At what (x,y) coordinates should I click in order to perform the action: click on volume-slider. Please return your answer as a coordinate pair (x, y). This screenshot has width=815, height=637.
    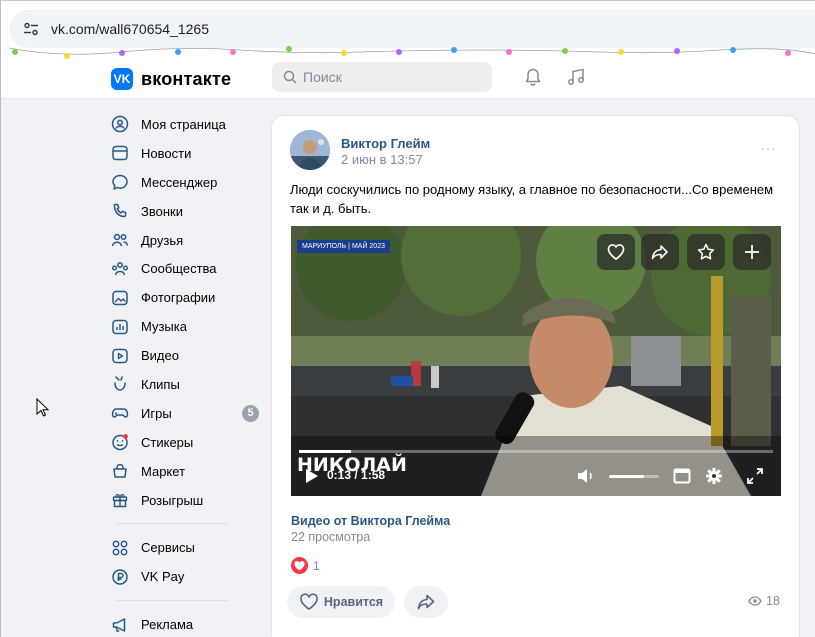
    Looking at the image, I should click on (634, 476).